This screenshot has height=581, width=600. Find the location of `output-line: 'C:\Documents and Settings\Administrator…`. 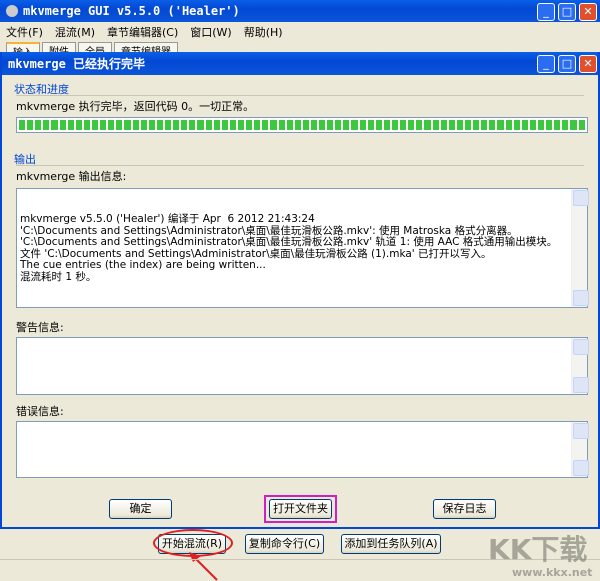

output-line: 'C:\Documents and Settings\Administrator… is located at coordinates (289, 242).